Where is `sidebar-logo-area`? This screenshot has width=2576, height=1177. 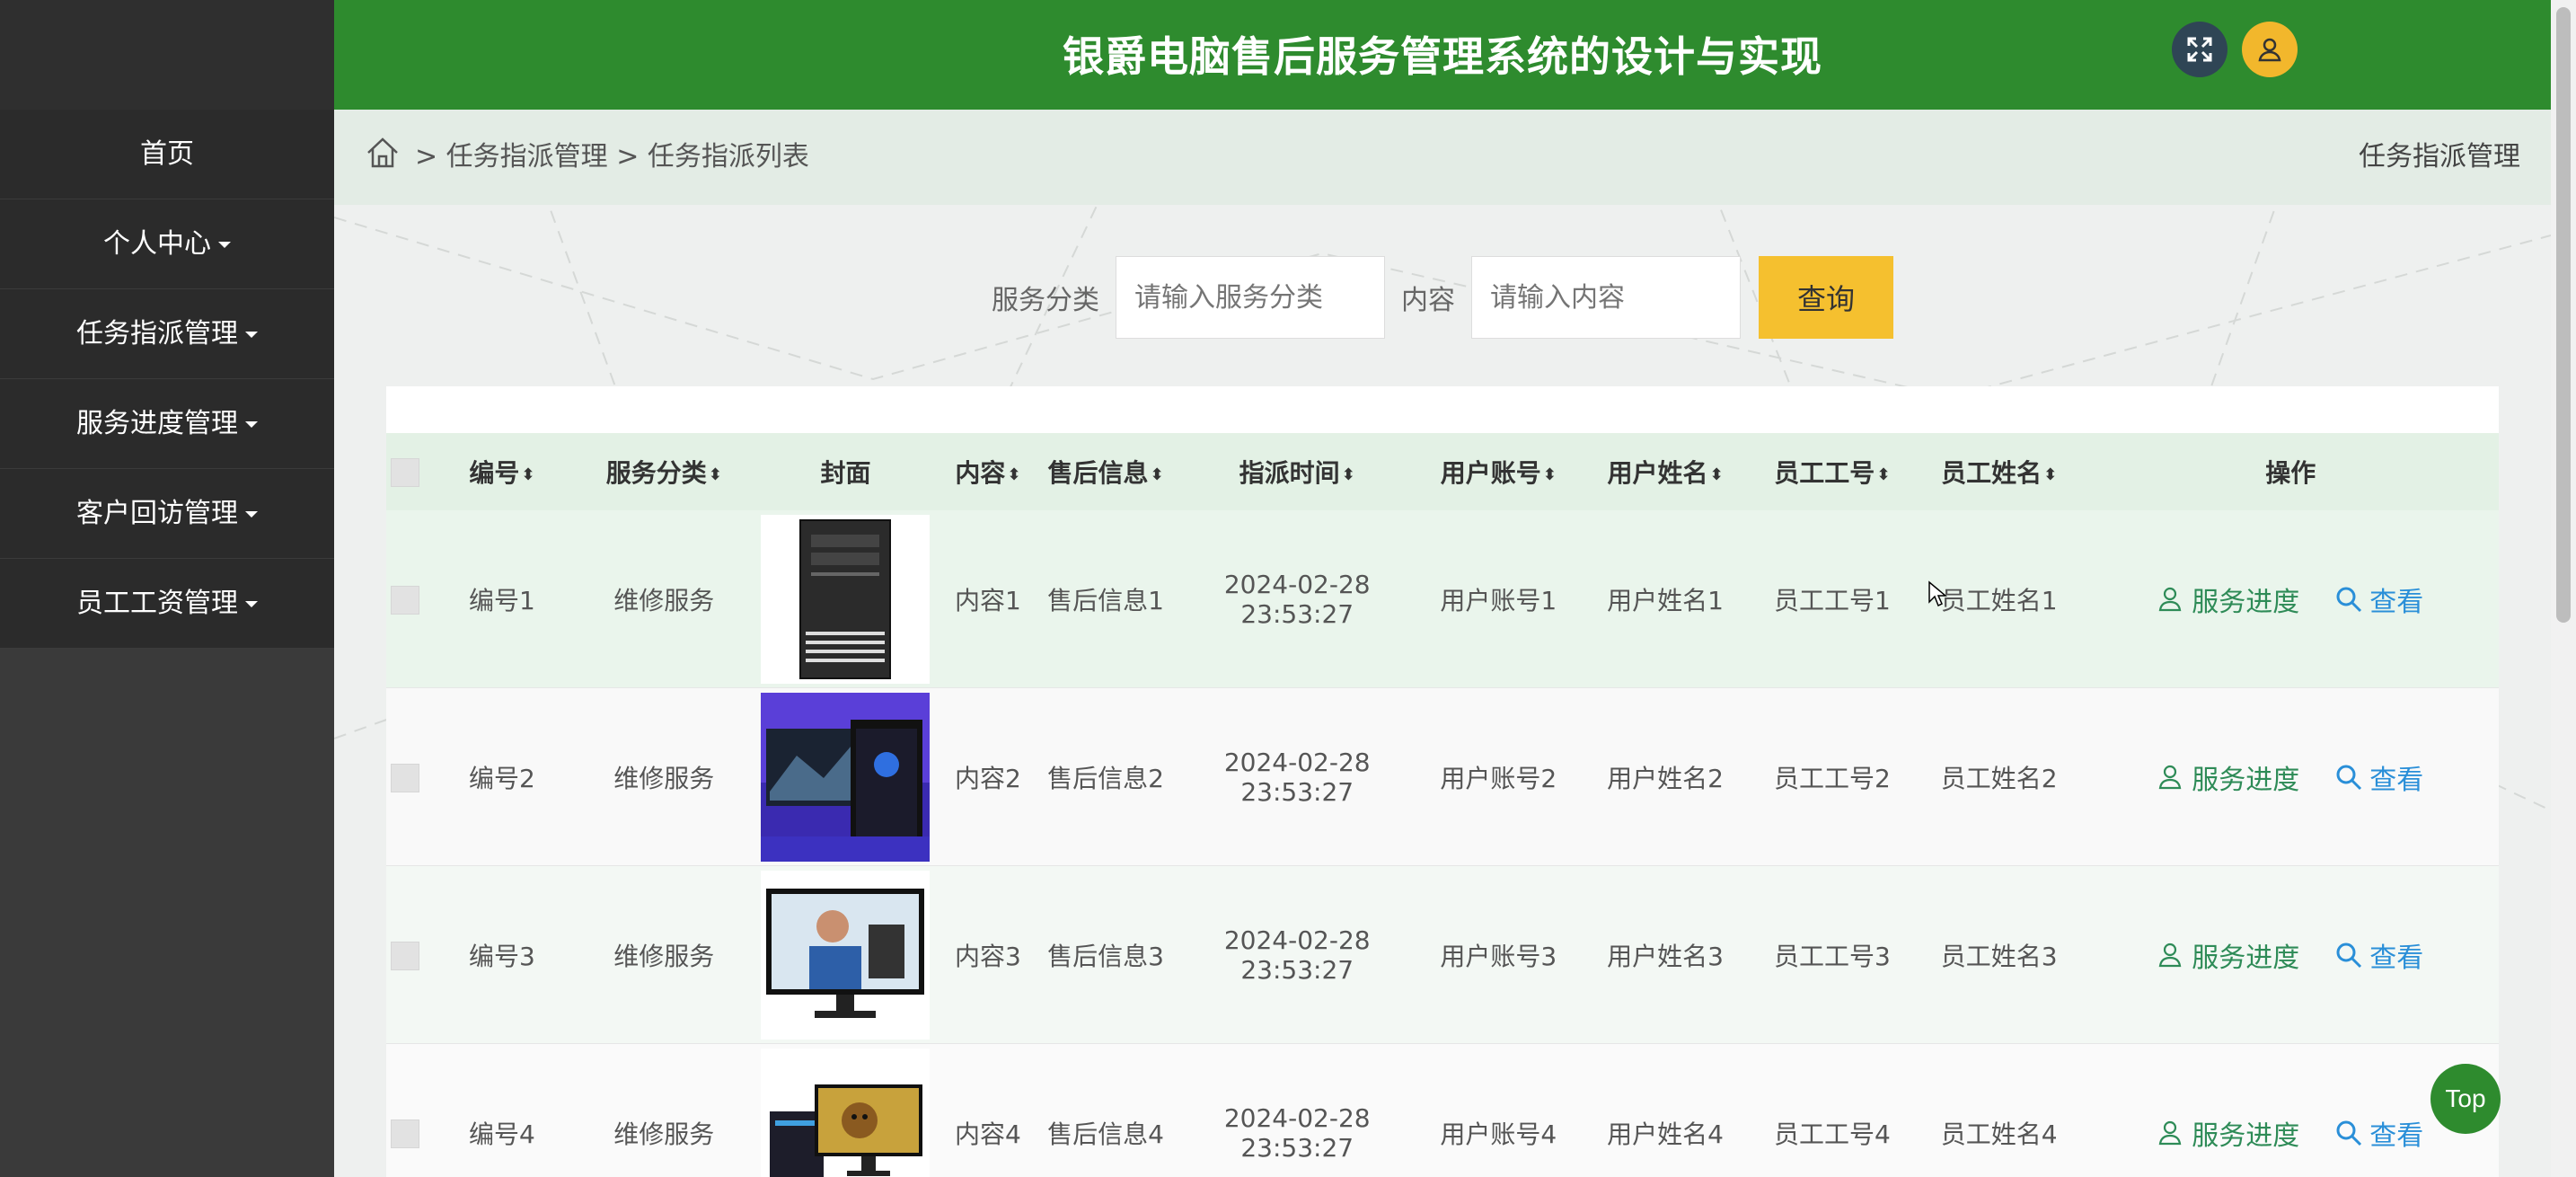
sidebar-logo-area is located at coordinates (167, 55).